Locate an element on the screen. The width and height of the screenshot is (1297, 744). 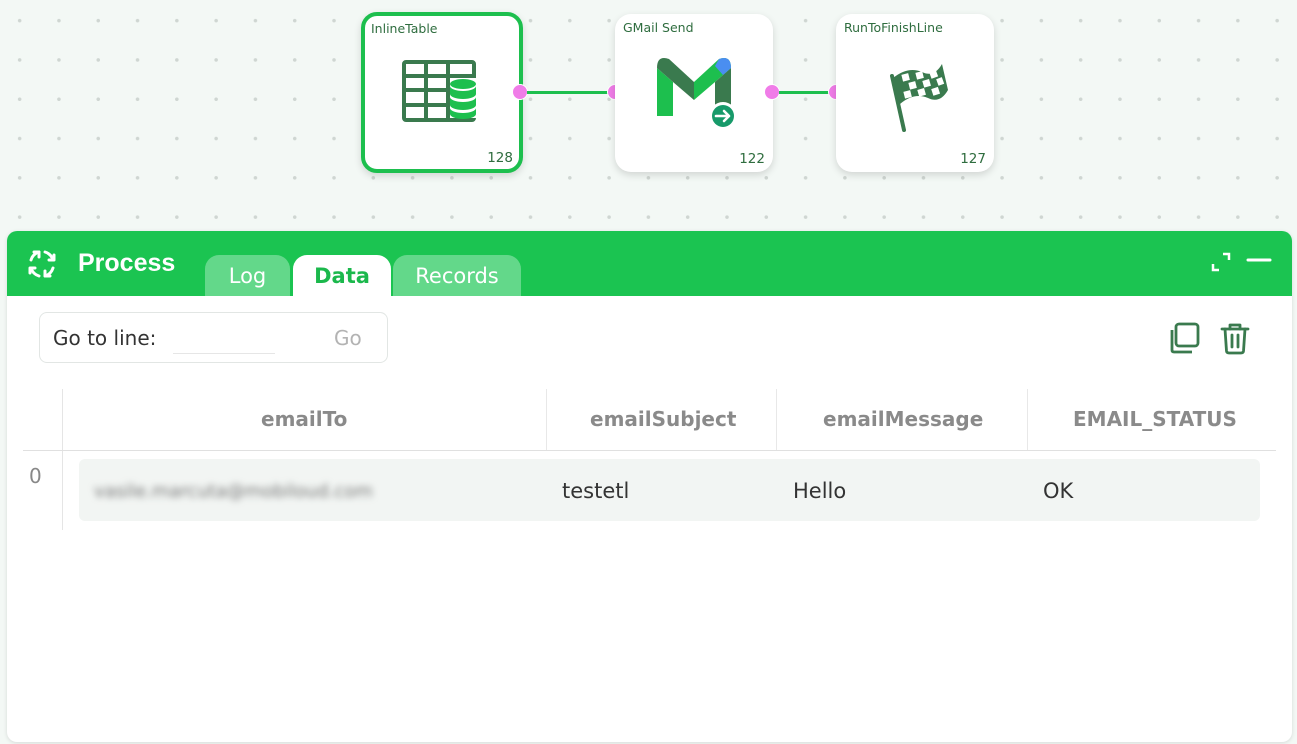
go-to-line-box: Go to line: Go is located at coordinates (213, 337).